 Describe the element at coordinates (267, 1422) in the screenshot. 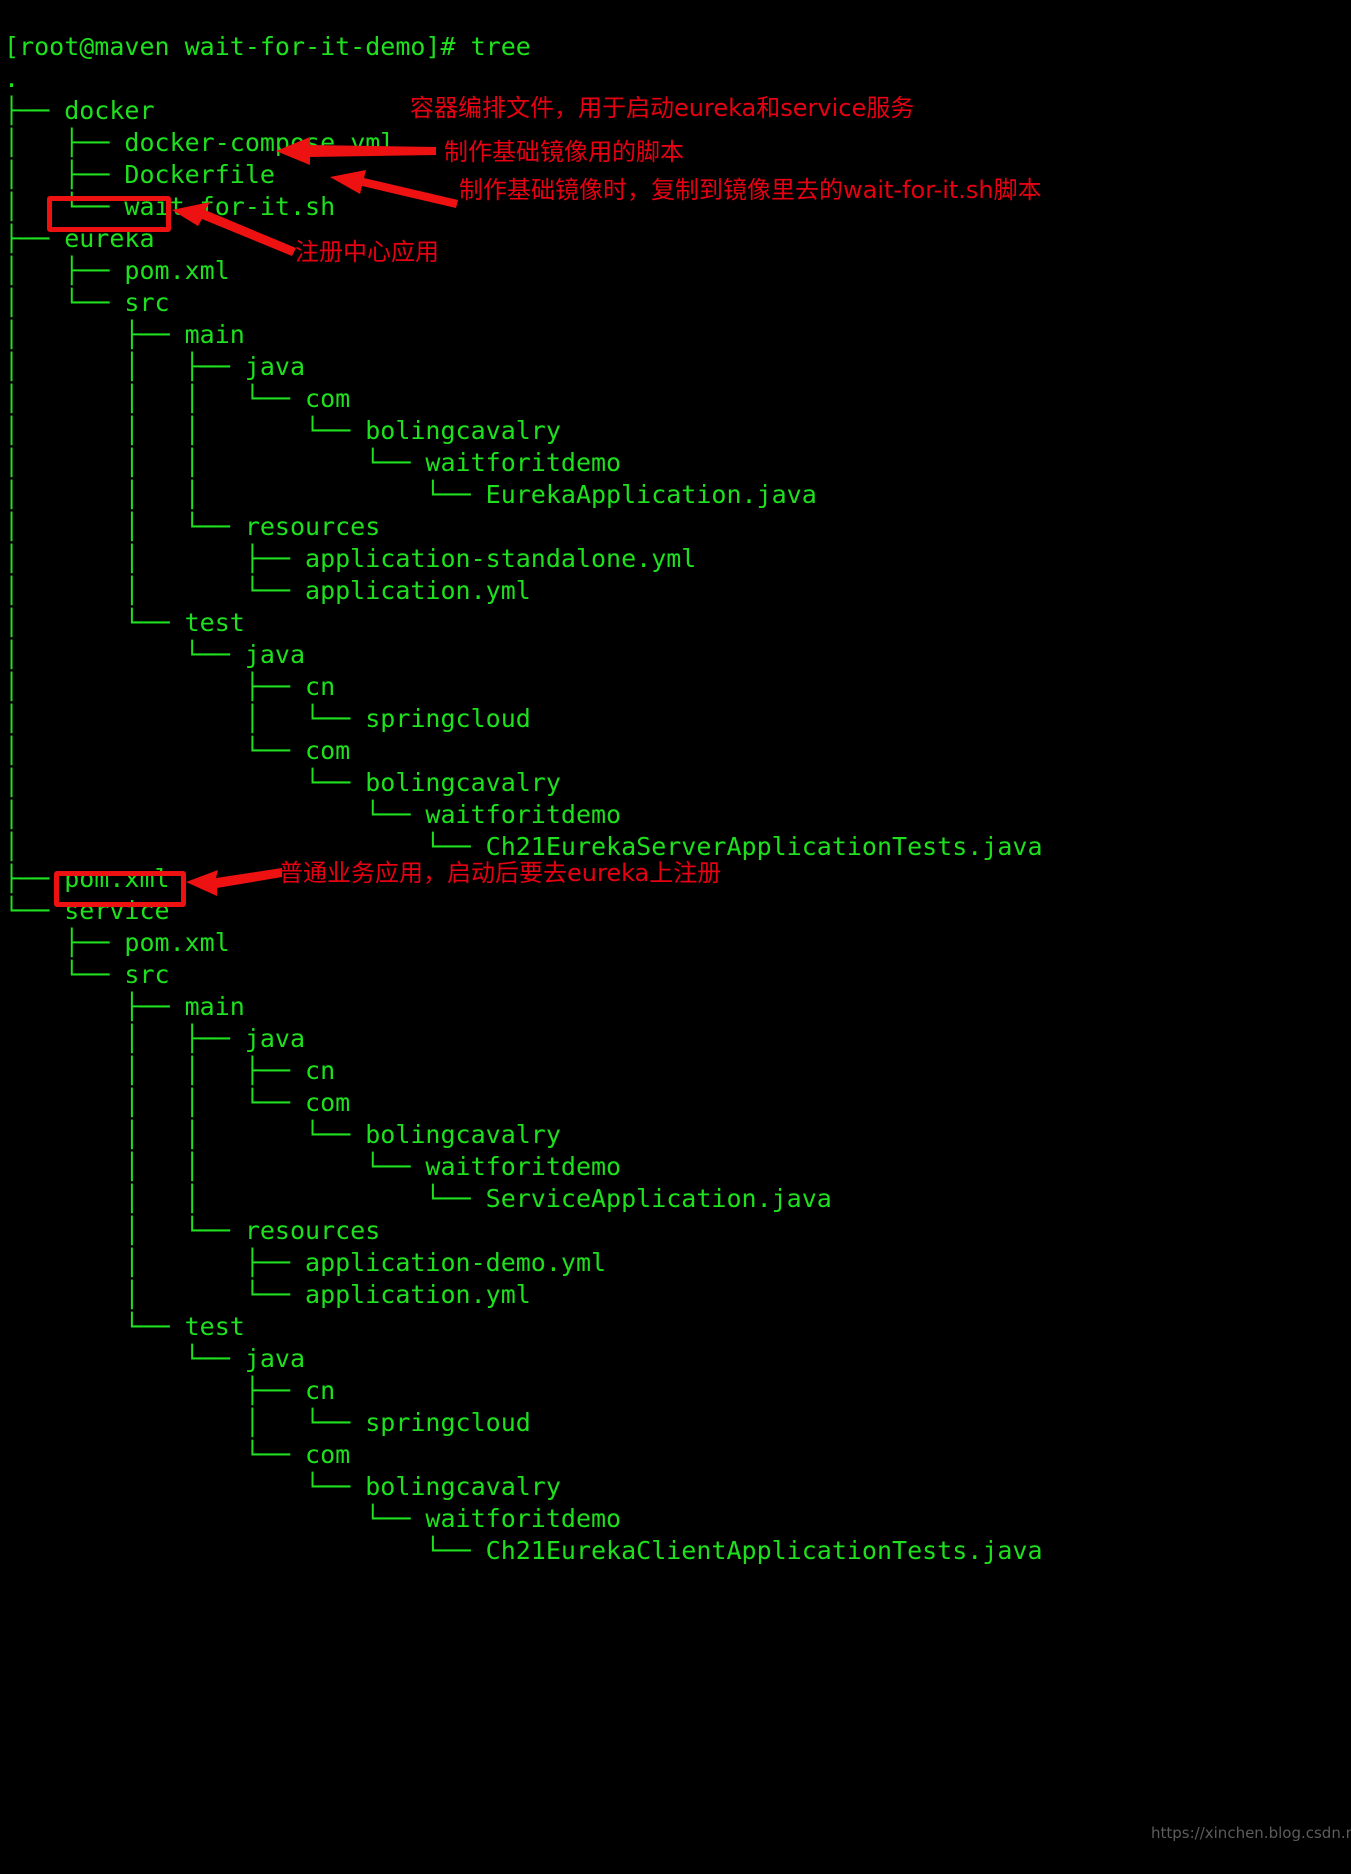

I see `tree-line: │ └── springcloud` at that location.